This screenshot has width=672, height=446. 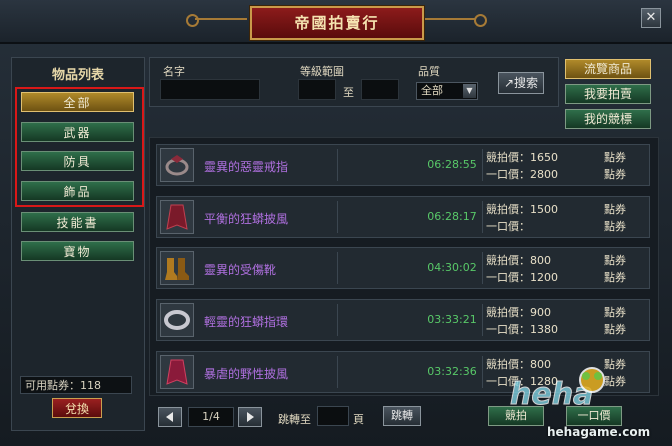 What do you see at coordinates (522, 209) in the screenshot?
I see `bid-price: 競拍價：1500` at bounding box center [522, 209].